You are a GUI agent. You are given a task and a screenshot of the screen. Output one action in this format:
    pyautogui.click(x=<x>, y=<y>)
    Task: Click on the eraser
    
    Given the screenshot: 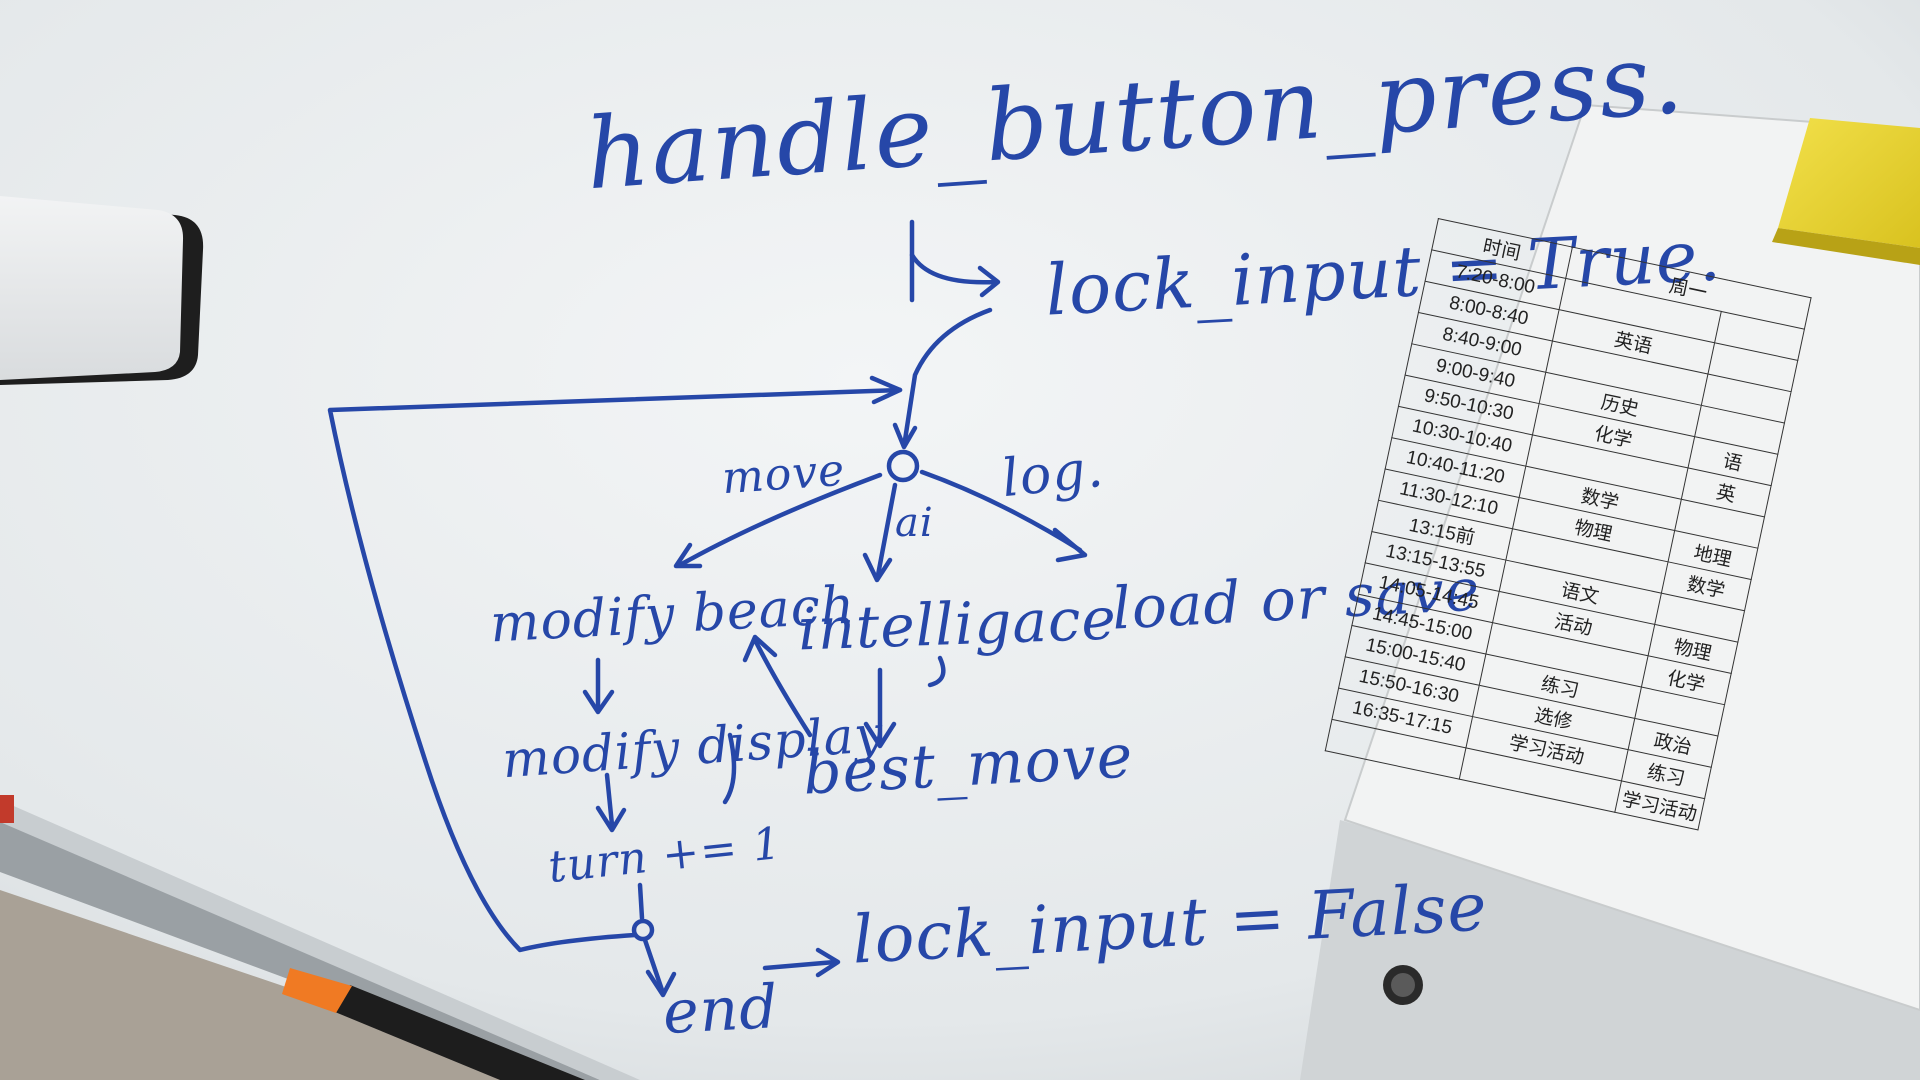 What is the action you would take?
    pyautogui.click(x=102, y=290)
    